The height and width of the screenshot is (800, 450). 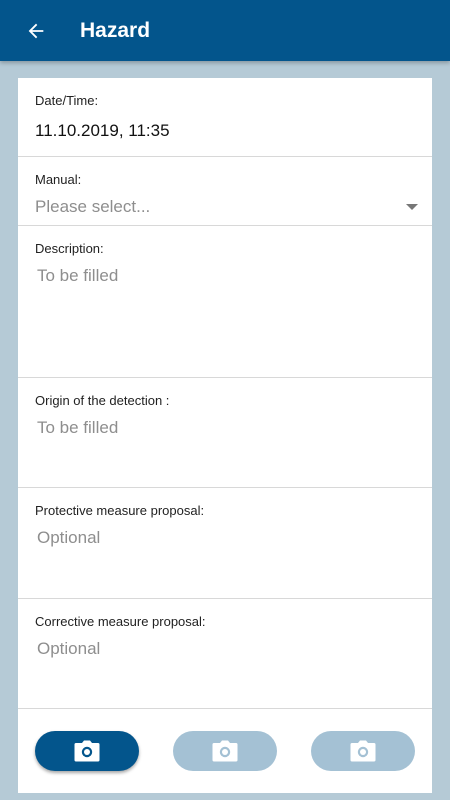 I want to click on divider, so click(x=225, y=708).